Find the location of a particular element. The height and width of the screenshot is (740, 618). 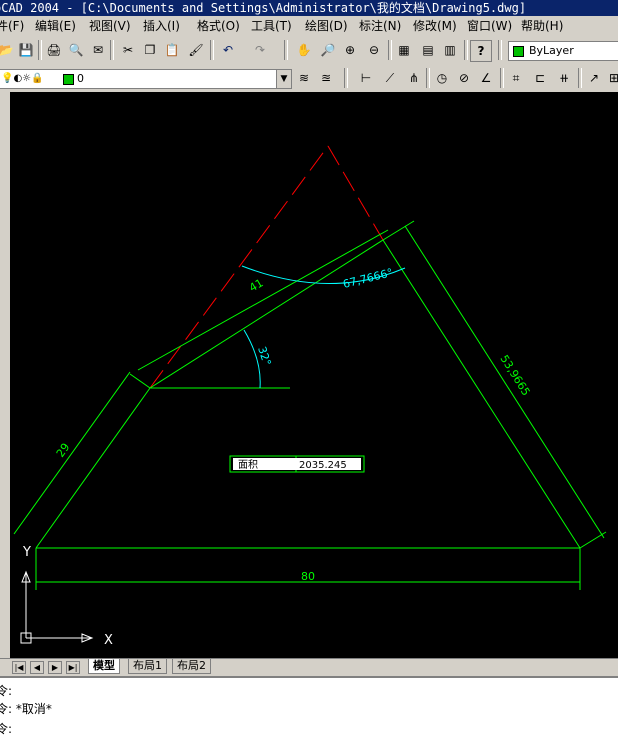

baseline-dimension-icon: ⊏ is located at coordinates (540, 78).